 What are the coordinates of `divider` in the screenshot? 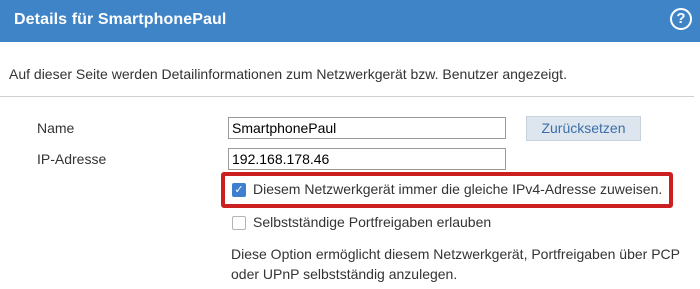 It's located at (347, 96).